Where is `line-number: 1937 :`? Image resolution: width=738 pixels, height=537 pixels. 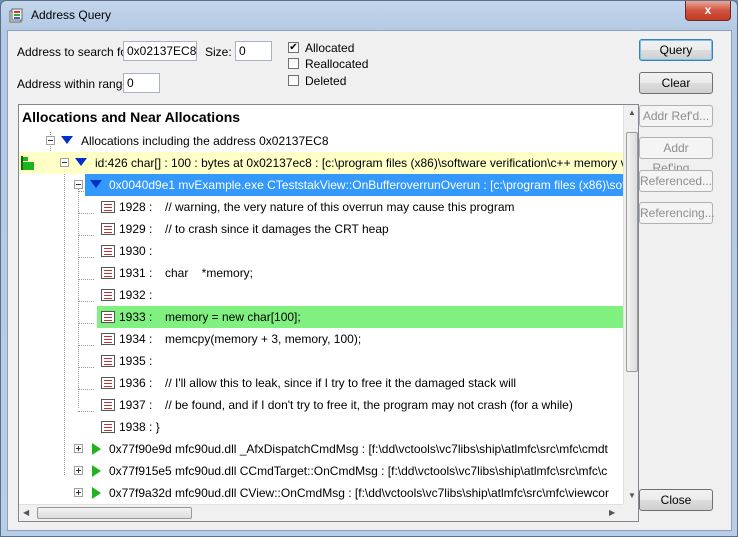 line-number: 1937 : is located at coordinates (136, 405).